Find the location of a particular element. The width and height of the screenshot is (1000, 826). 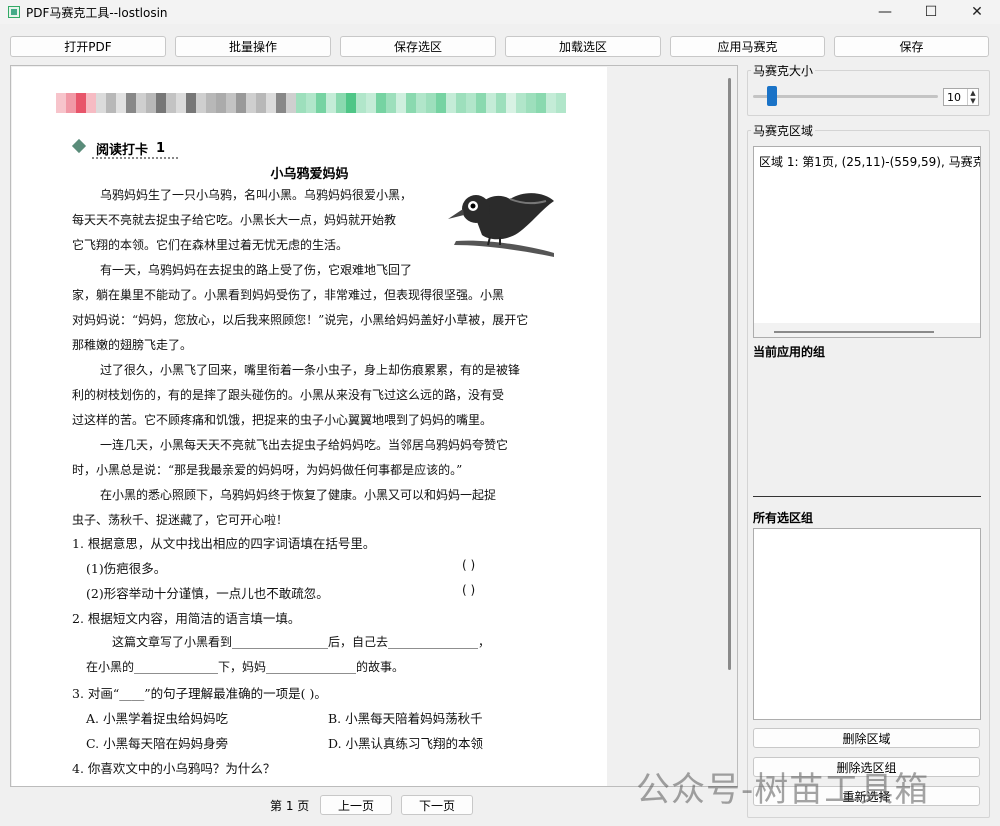

paragraph-line: 每天天不亮就去捉虫子给它吃。小黑长大一点，妈妈就开始教 is located at coordinates (234, 220).